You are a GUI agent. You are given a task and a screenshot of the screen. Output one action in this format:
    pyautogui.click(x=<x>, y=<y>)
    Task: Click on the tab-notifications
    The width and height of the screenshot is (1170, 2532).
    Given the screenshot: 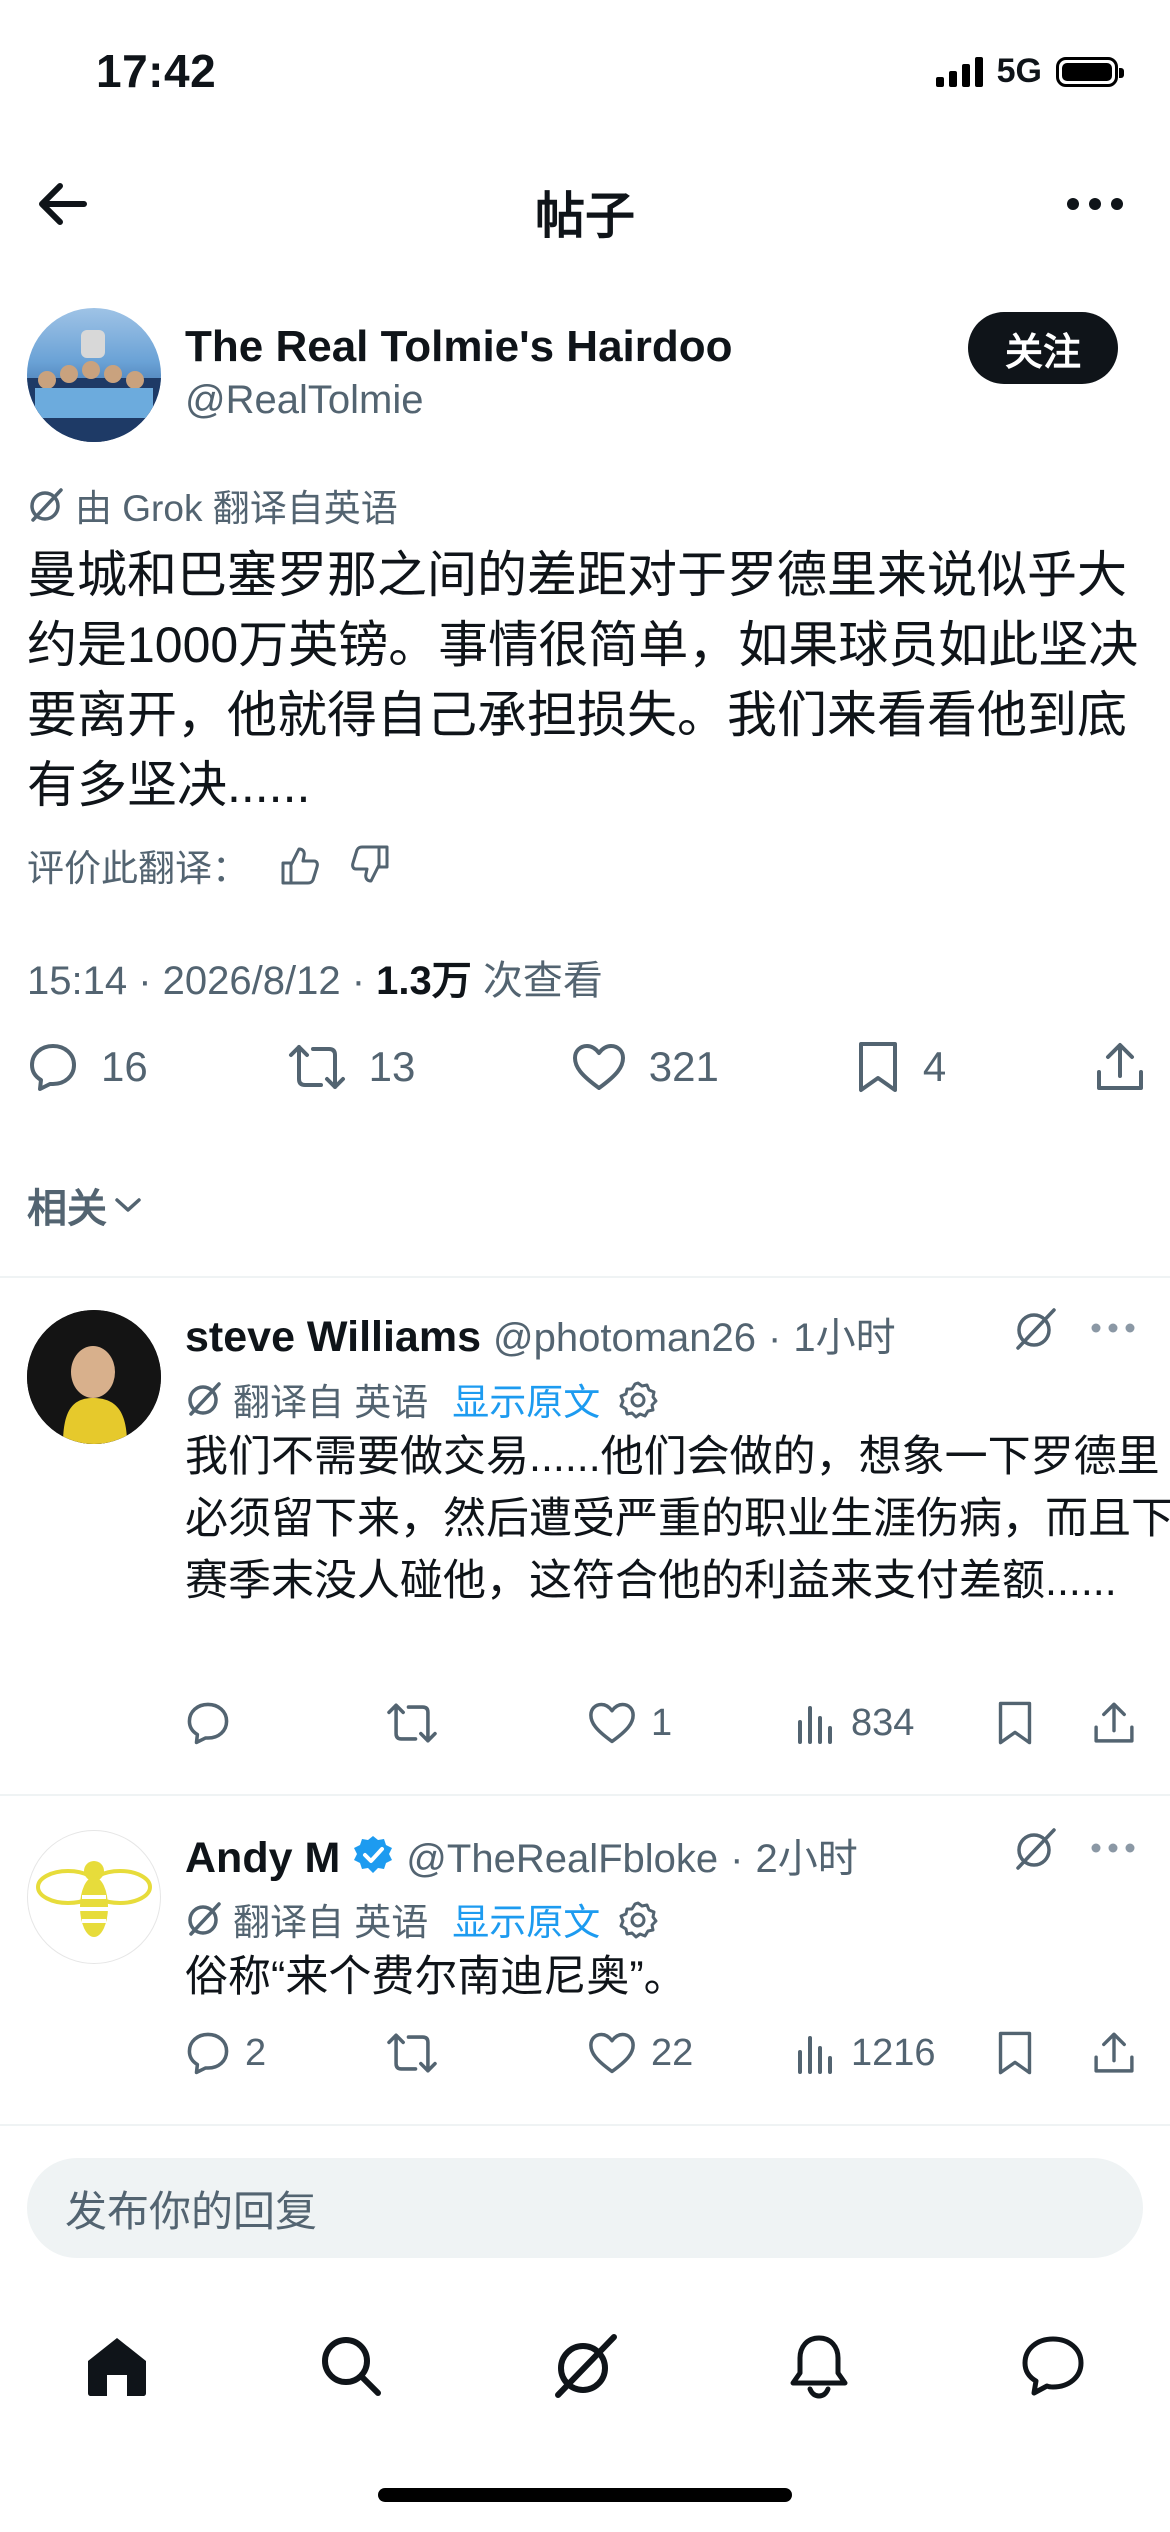 What is the action you would take?
    pyautogui.click(x=819, y=2366)
    